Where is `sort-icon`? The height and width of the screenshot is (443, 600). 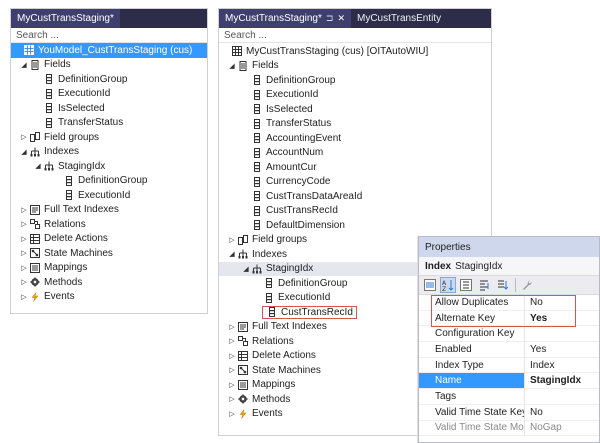
sort-icon is located at coordinates (502, 285).